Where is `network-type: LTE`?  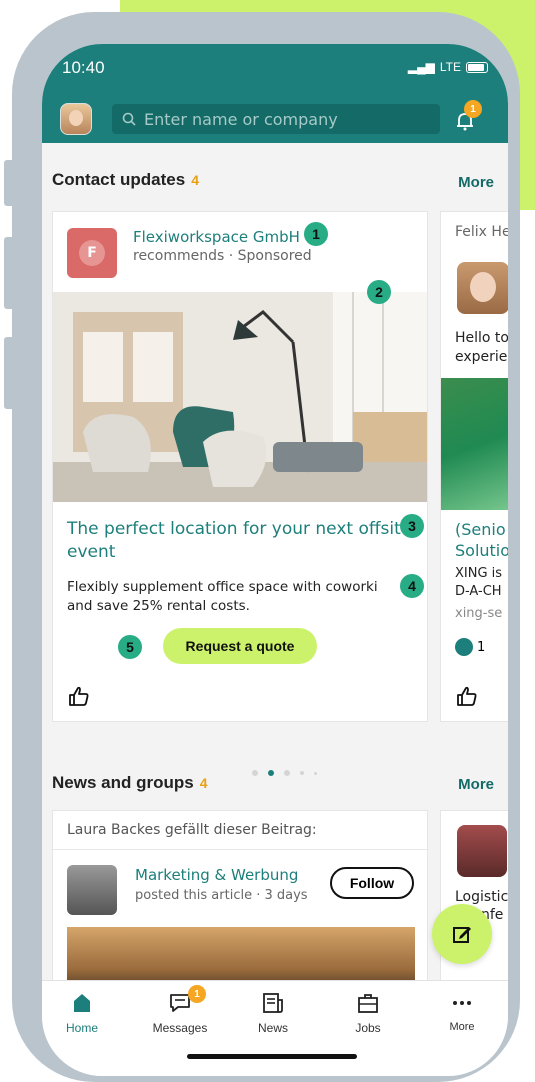 network-type: LTE is located at coordinates (450, 67).